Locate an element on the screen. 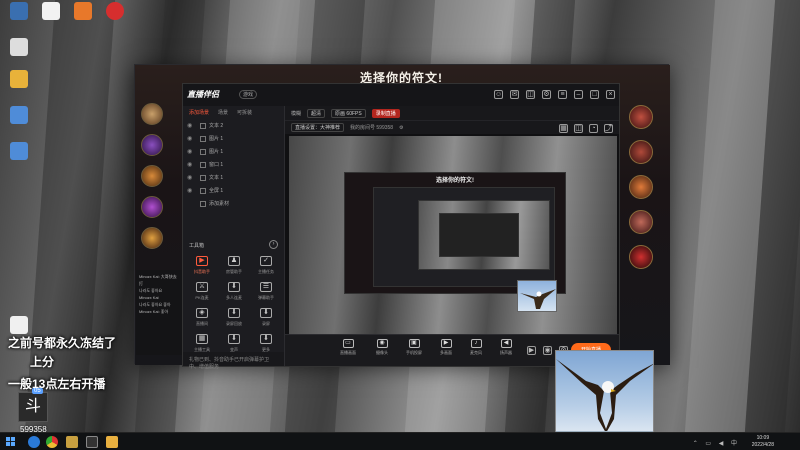  tool-icon: ◈ is located at coordinates (202, 313).